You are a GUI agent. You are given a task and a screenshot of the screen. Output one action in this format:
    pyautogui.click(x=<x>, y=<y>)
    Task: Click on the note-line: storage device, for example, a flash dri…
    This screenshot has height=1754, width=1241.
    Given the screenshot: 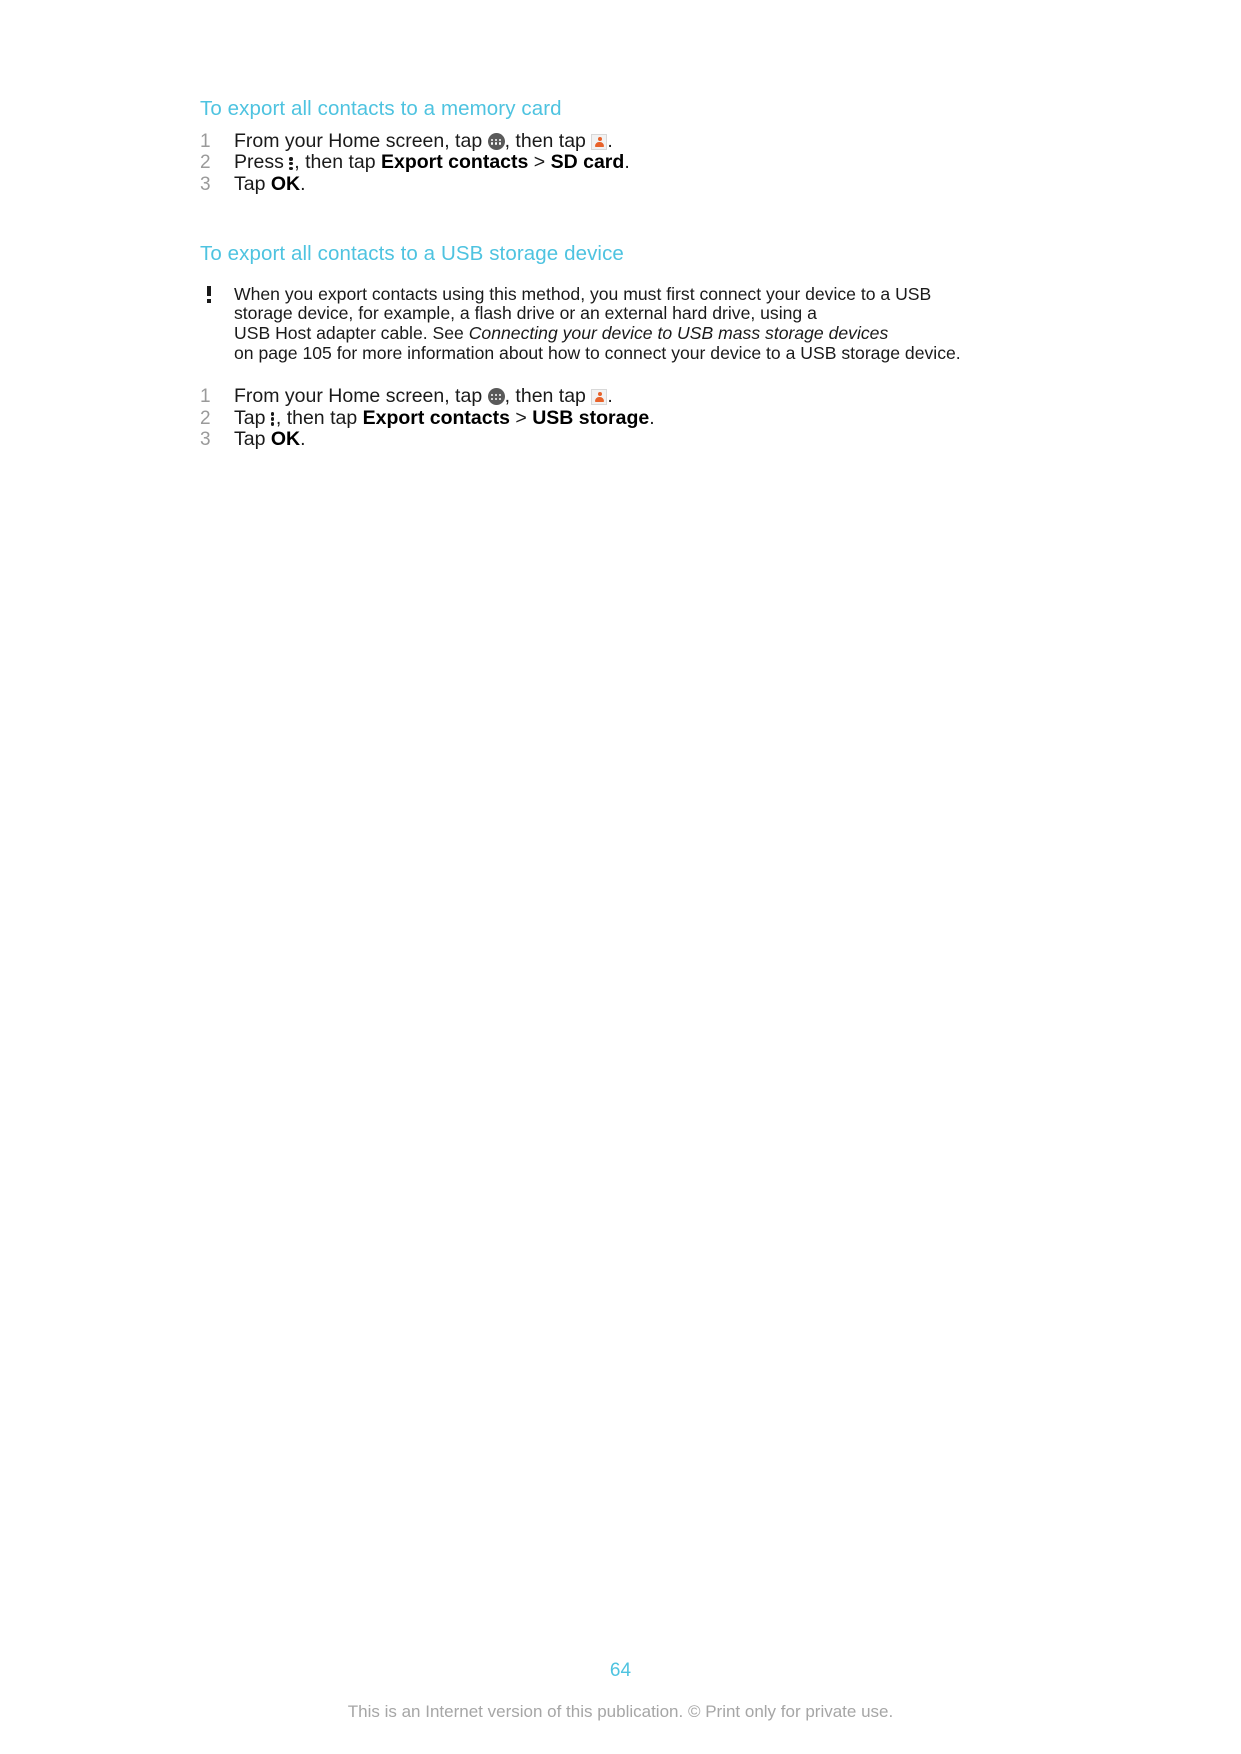 What is the action you would take?
    pyautogui.click(x=525, y=313)
    